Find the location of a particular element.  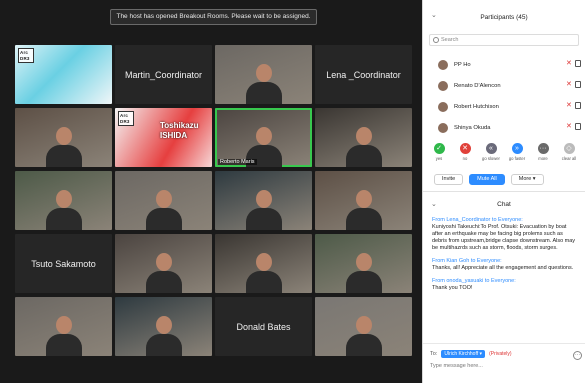

participant-name-label: Roberto Maris is located at coordinates (237, 162).